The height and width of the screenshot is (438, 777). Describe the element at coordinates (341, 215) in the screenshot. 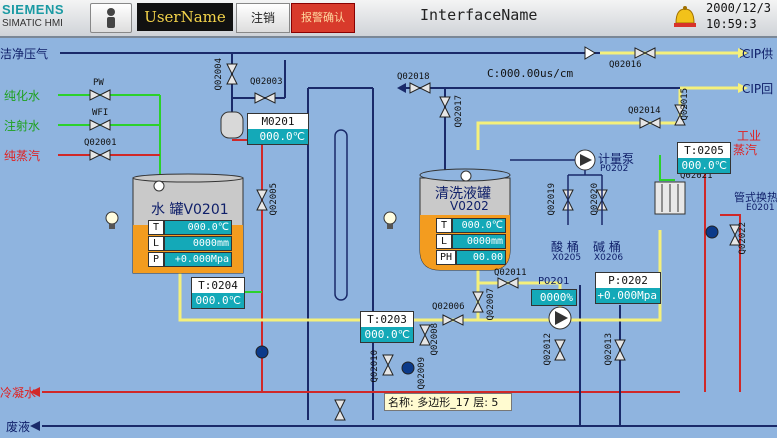

I see `sample-column` at that location.